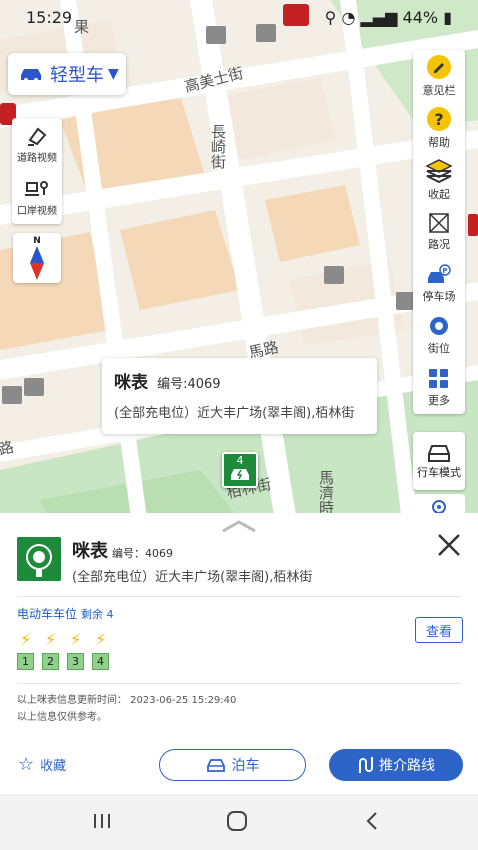  What do you see at coordinates (97, 614) in the screenshot?
I see `ev-spaces-remaining: 剩余 4` at bounding box center [97, 614].